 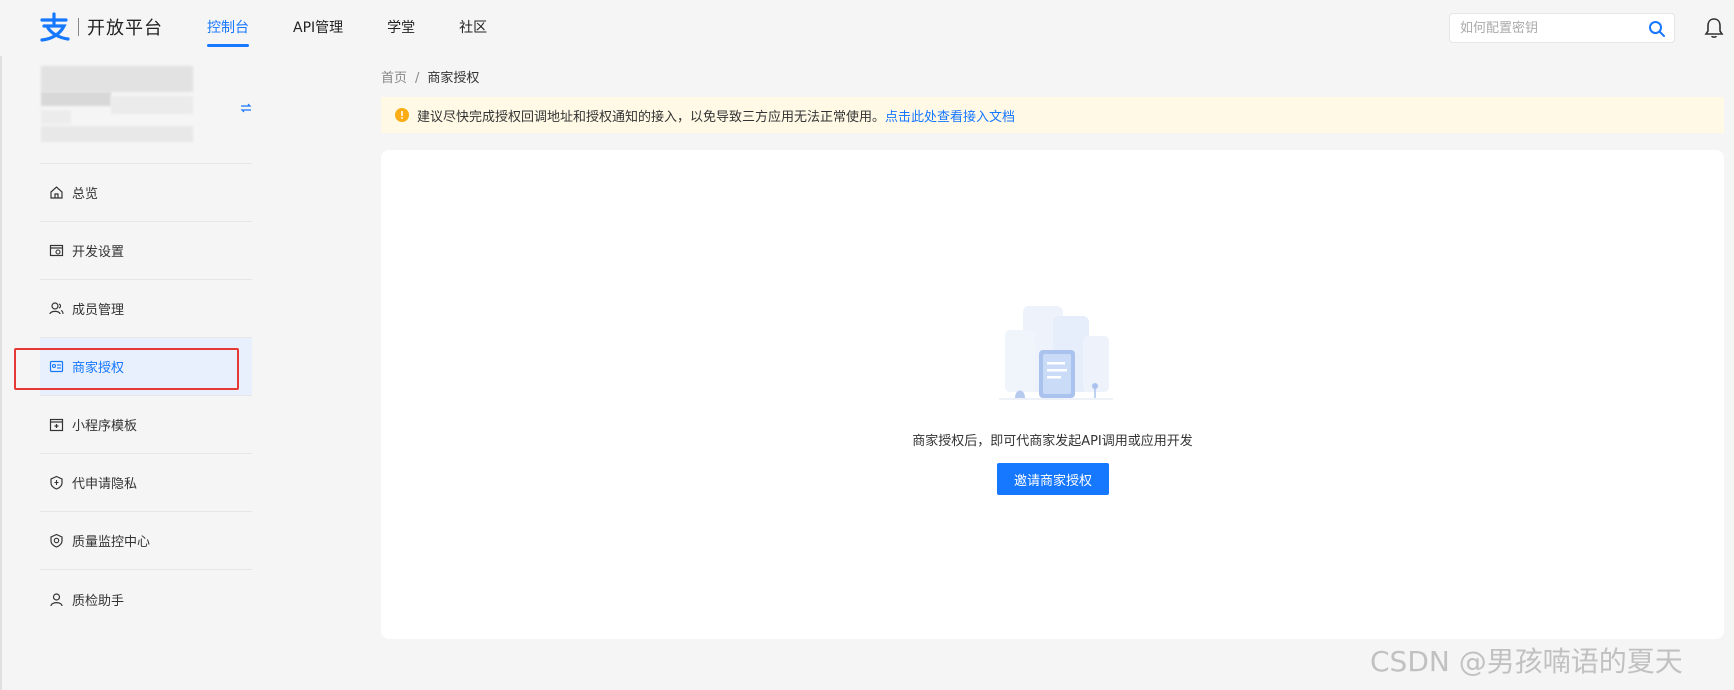 What do you see at coordinates (1657, 29) in the screenshot?
I see `search-icon` at bounding box center [1657, 29].